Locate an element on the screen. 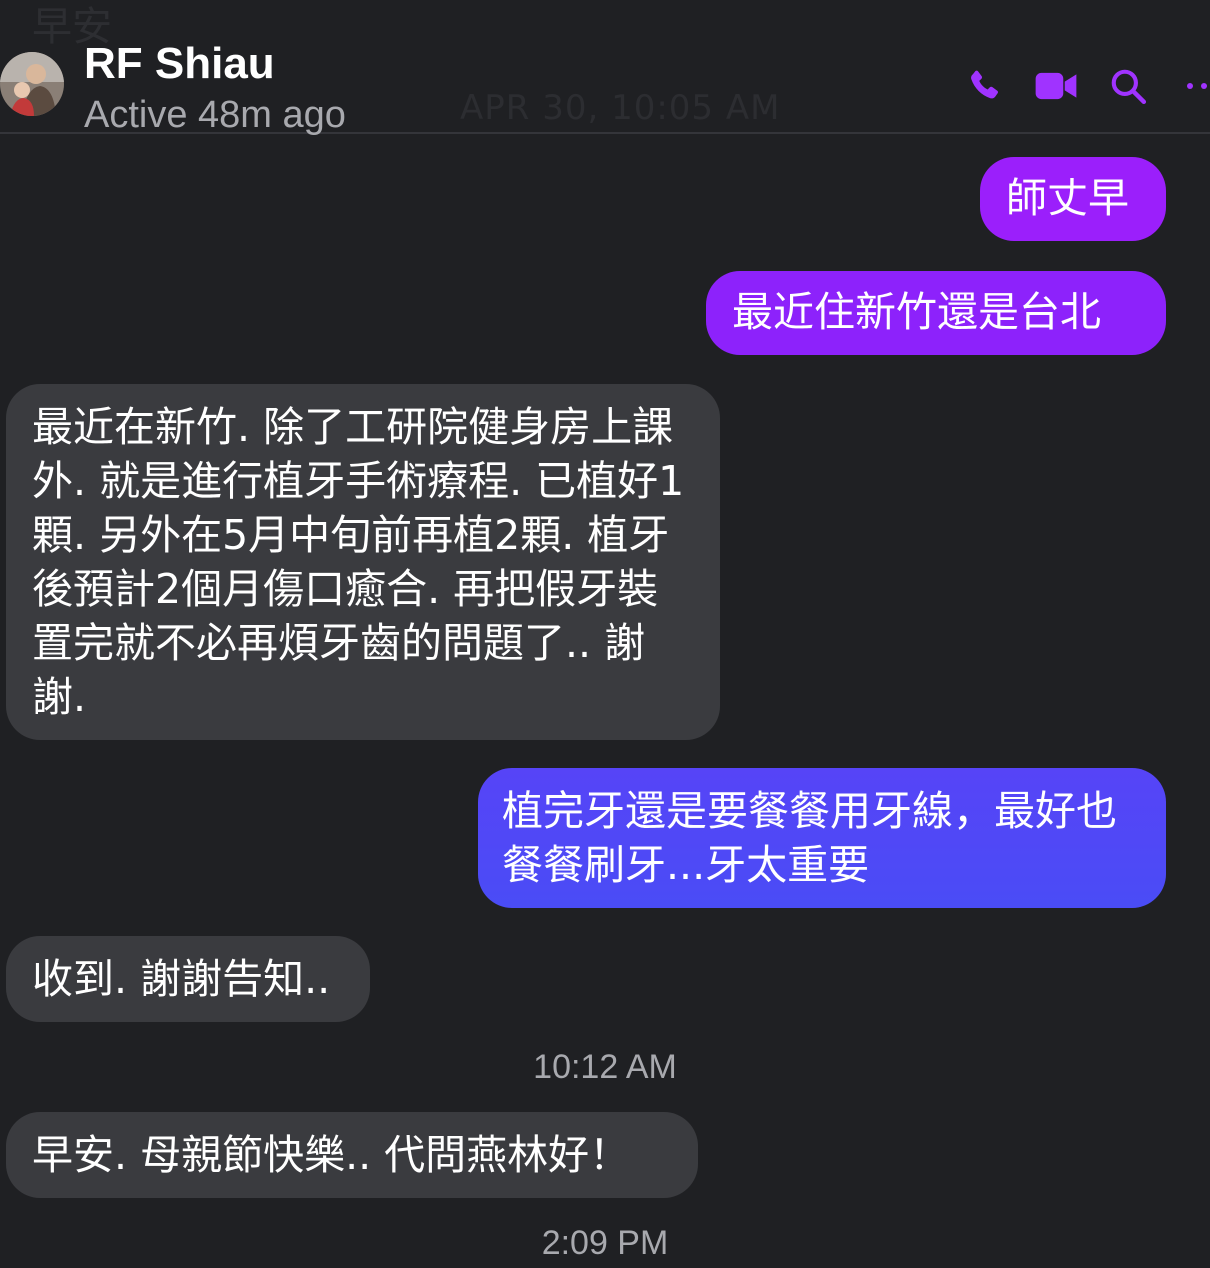 This screenshot has width=1210, height=1268. timestamp: 10:12 AM is located at coordinates (605, 1067).